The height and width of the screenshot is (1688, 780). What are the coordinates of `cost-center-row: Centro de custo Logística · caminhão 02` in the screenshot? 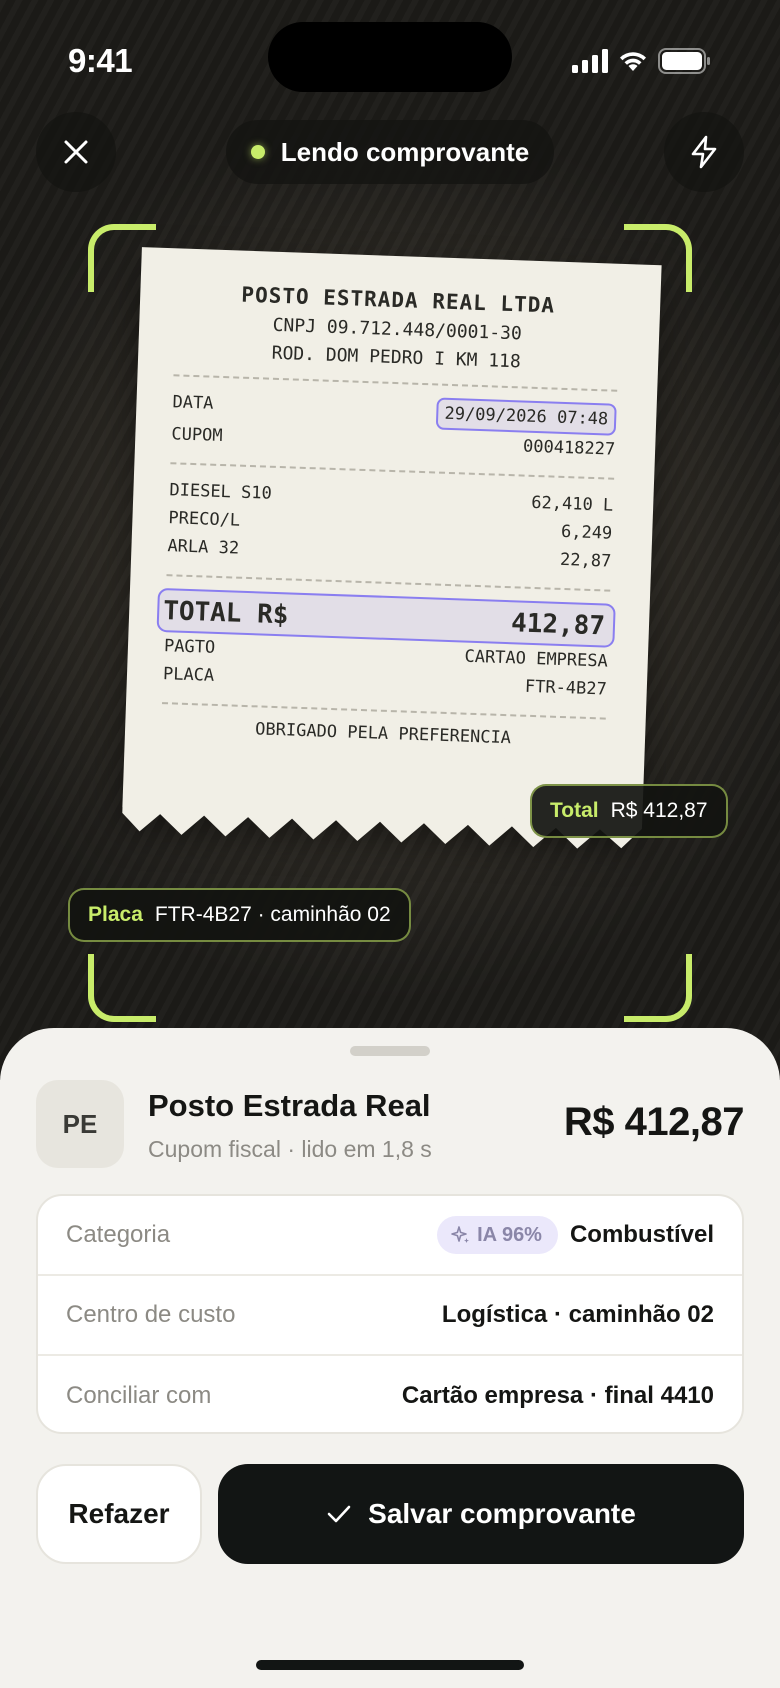 It's located at (390, 1316).